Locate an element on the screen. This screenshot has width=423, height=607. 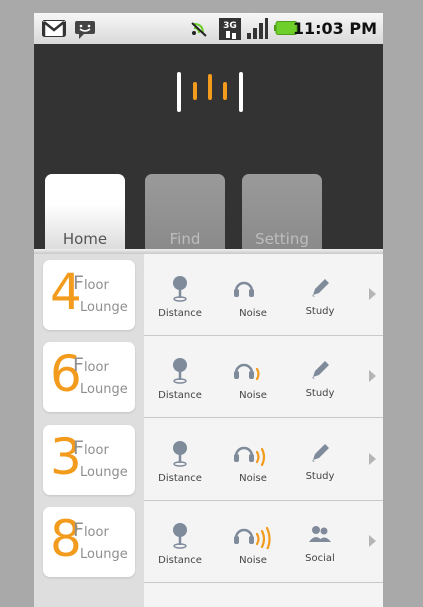
activity-label: Social is located at coordinates (320, 558).